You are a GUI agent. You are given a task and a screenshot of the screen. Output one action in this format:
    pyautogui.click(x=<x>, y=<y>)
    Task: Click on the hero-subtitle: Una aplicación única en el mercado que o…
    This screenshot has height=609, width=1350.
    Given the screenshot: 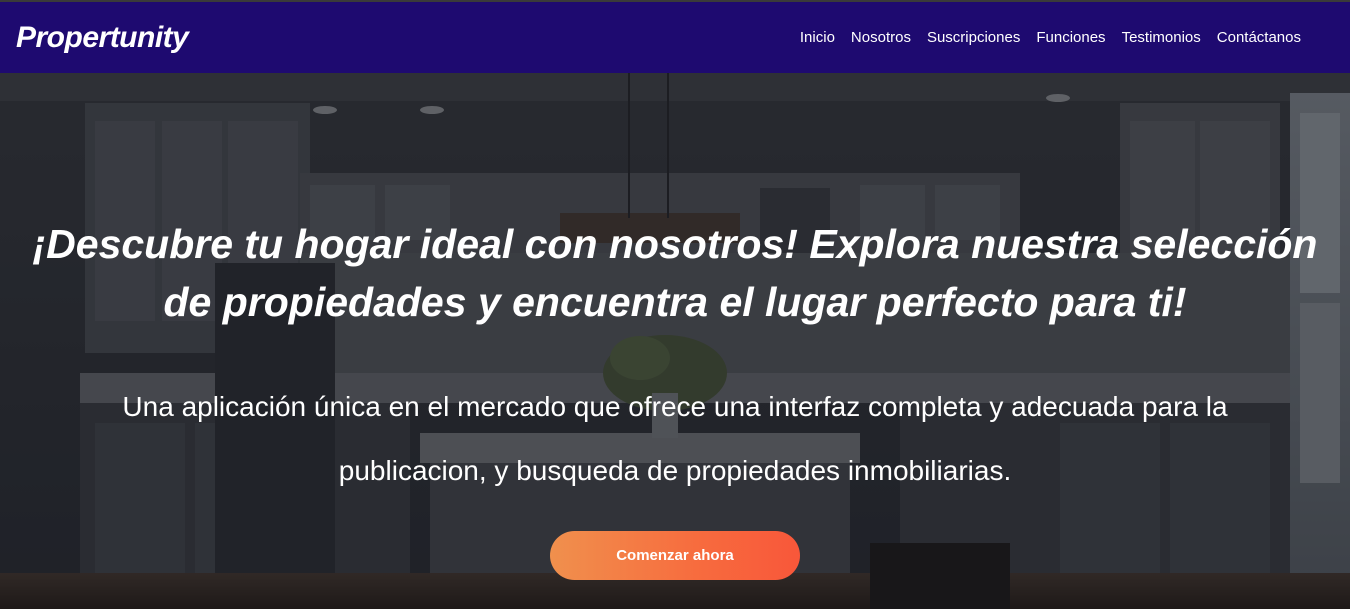 What is the action you would take?
    pyautogui.click(x=675, y=438)
    